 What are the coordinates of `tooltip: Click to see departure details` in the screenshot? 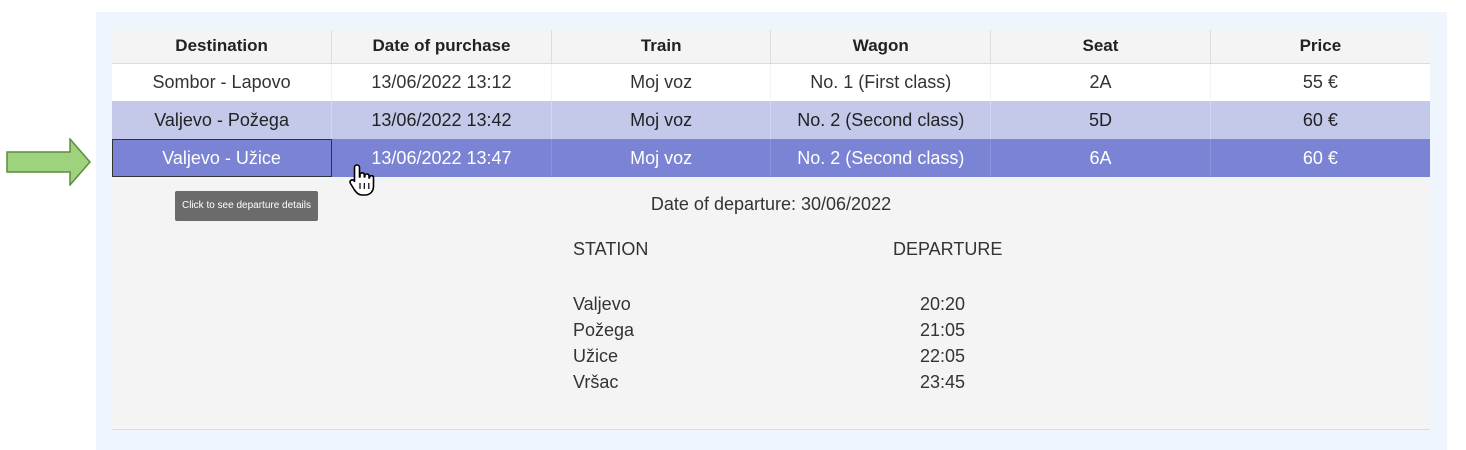 It's located at (246, 206).